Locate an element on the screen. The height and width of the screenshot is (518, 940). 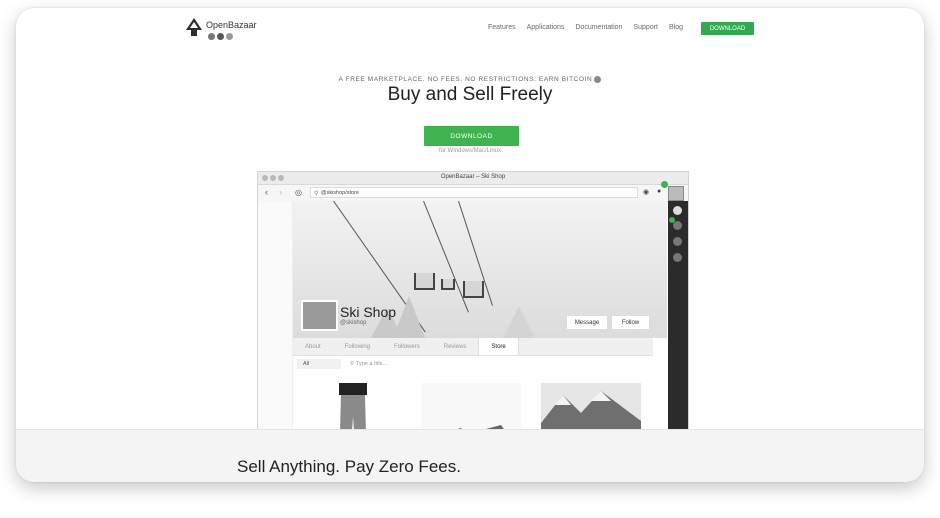
forward-arrow-icon: › is located at coordinates (280, 192).